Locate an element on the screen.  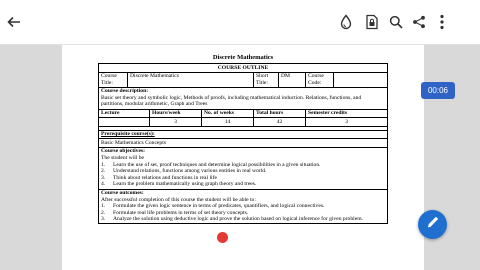
edit-fab-button is located at coordinates (432, 224).